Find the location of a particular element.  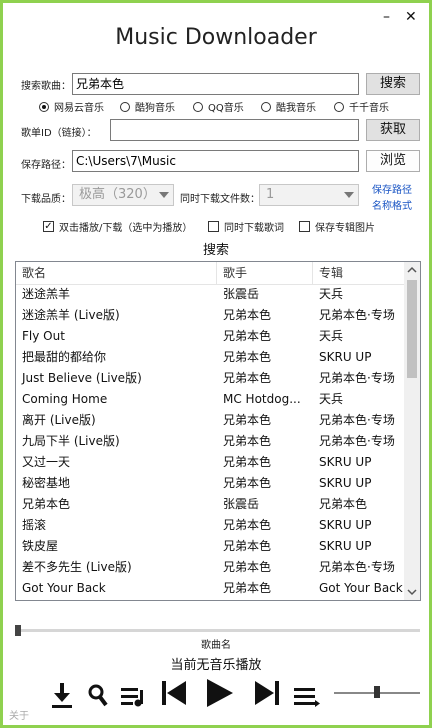

table-row: 兄弟本色 张震岳 兄弟本色 is located at coordinates (210, 504).